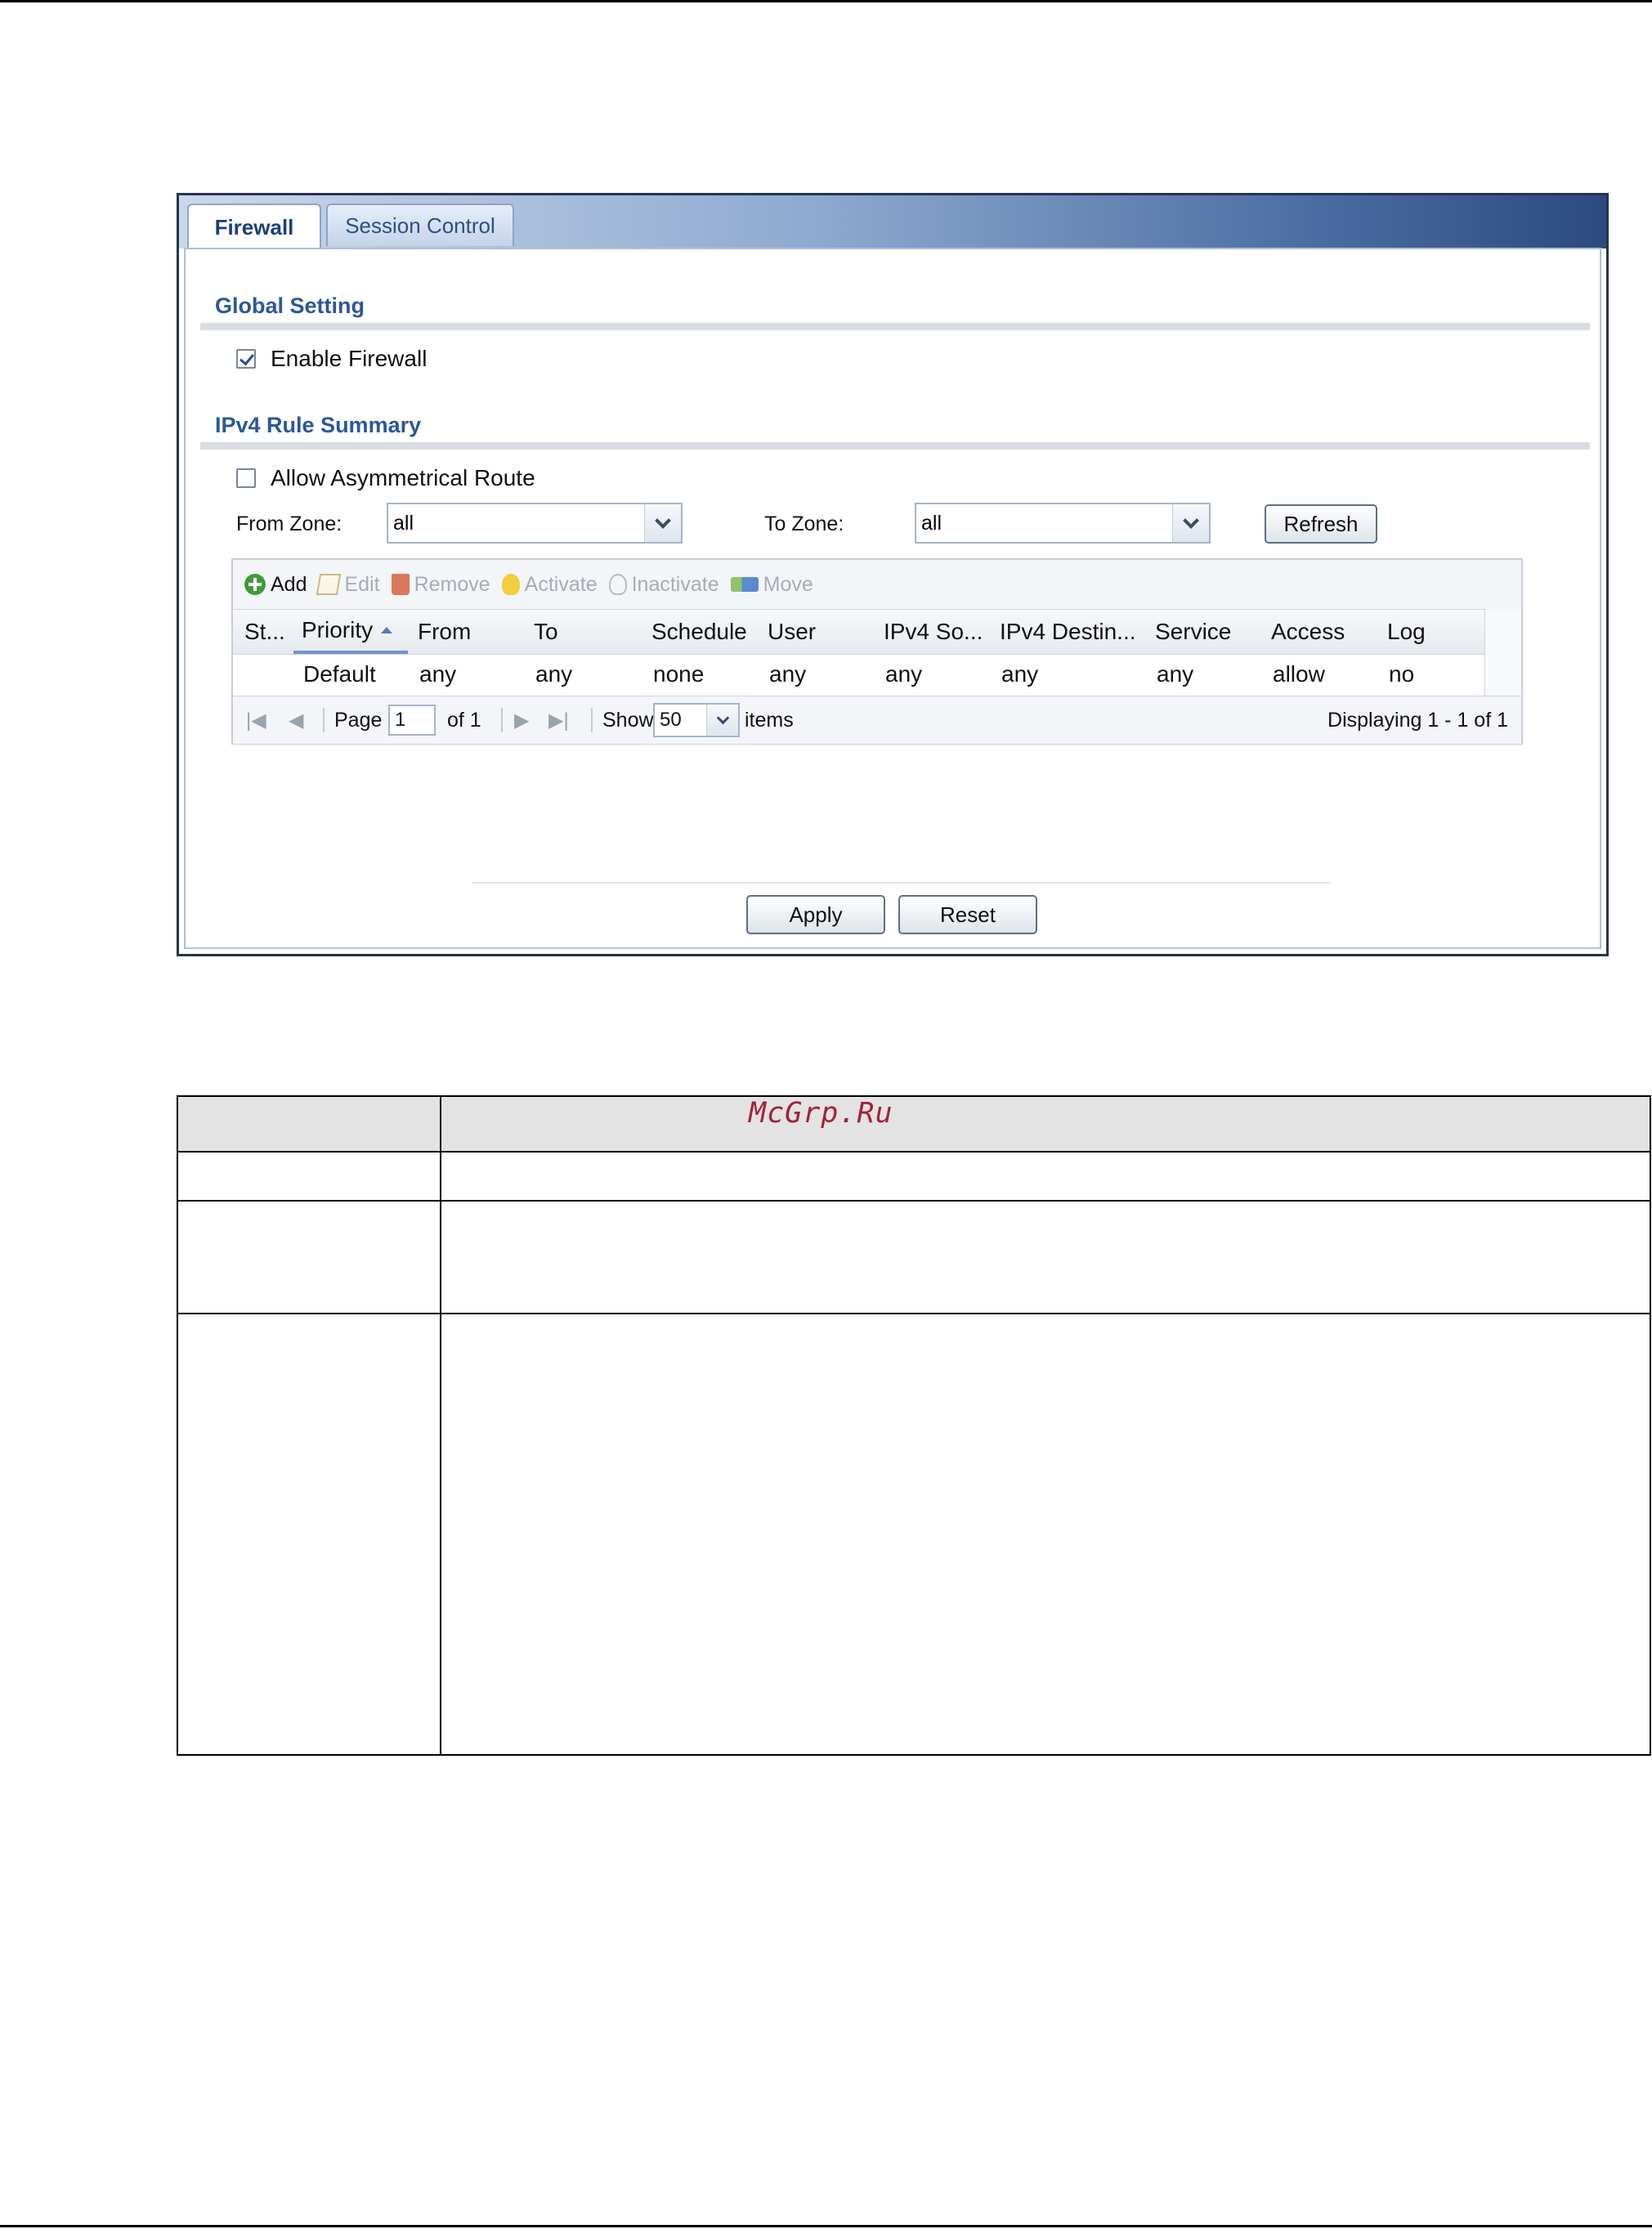  I want to click on tab-session-control: Session Control, so click(420, 225).